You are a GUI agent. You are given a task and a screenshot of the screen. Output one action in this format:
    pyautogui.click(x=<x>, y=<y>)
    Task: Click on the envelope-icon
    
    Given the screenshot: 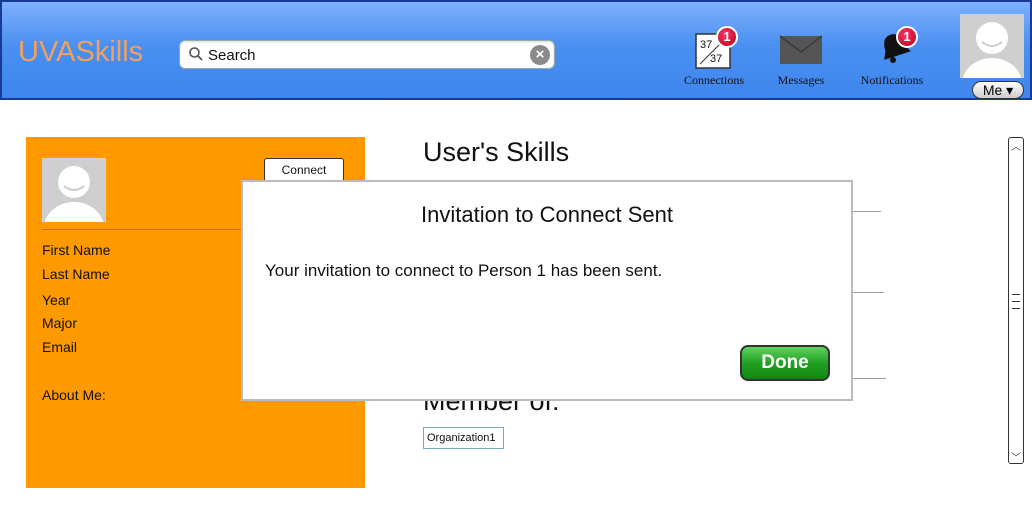 What is the action you would take?
    pyautogui.click(x=801, y=49)
    